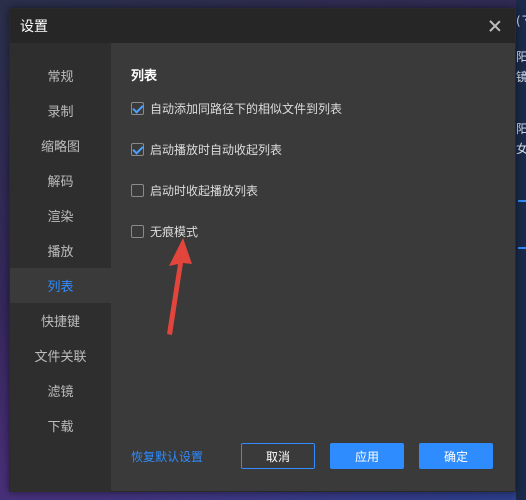  Describe the element at coordinates (323, 190) in the screenshot. I see `option-collapse-on-startup: 启动时收起播放列表` at that location.